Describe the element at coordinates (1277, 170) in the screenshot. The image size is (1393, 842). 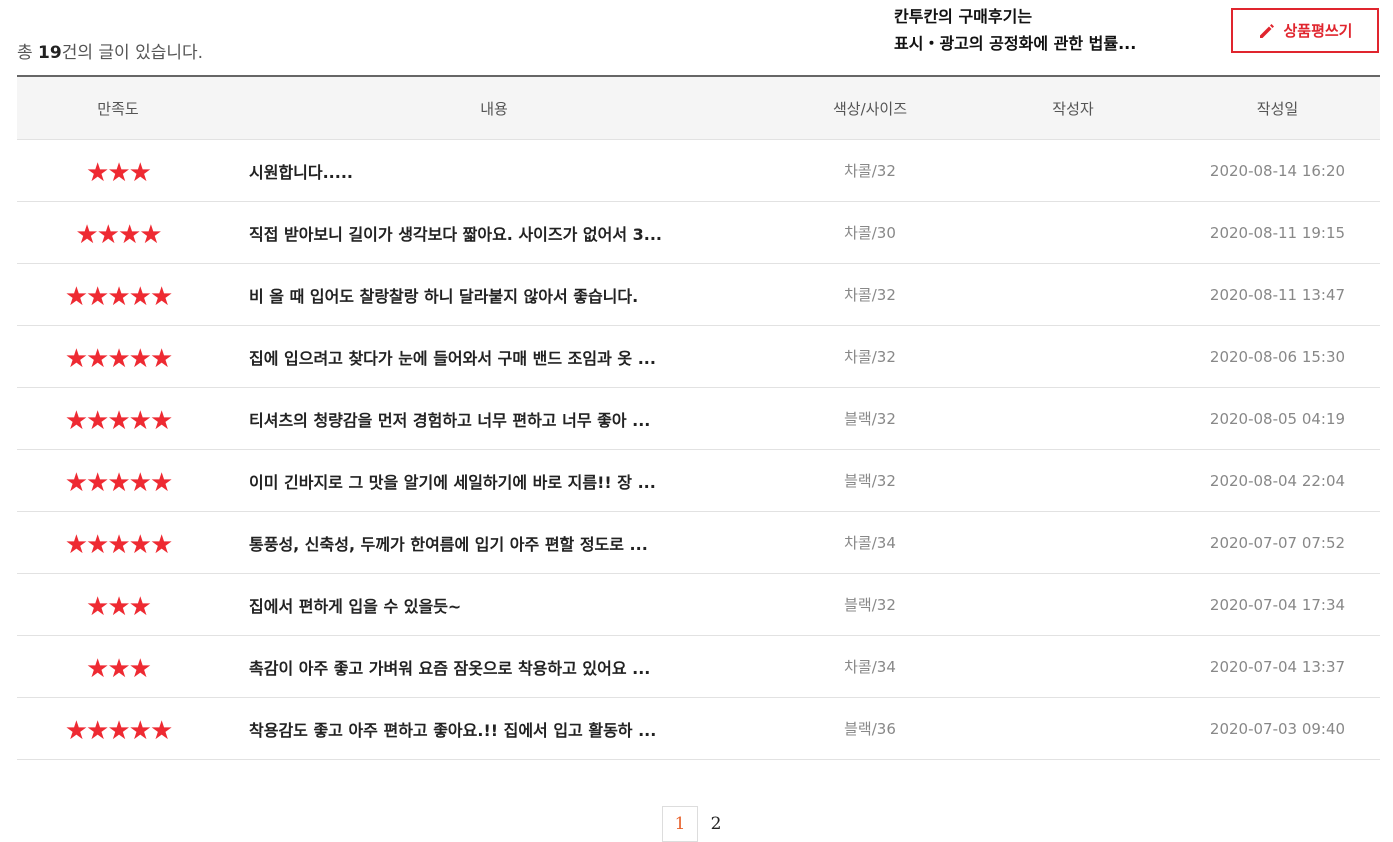
I see `date-cell: 2020-08-14 16:20` at that location.